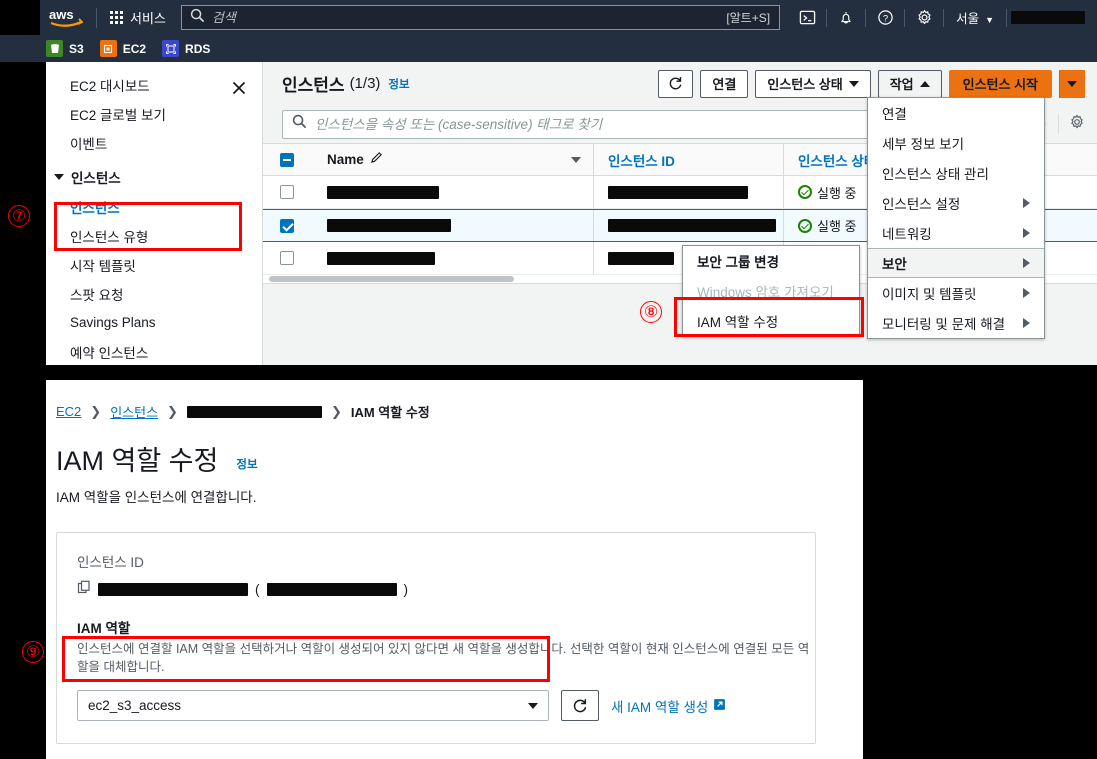 The height and width of the screenshot is (759, 1097). I want to click on favorite-label: S3, so click(76, 48).